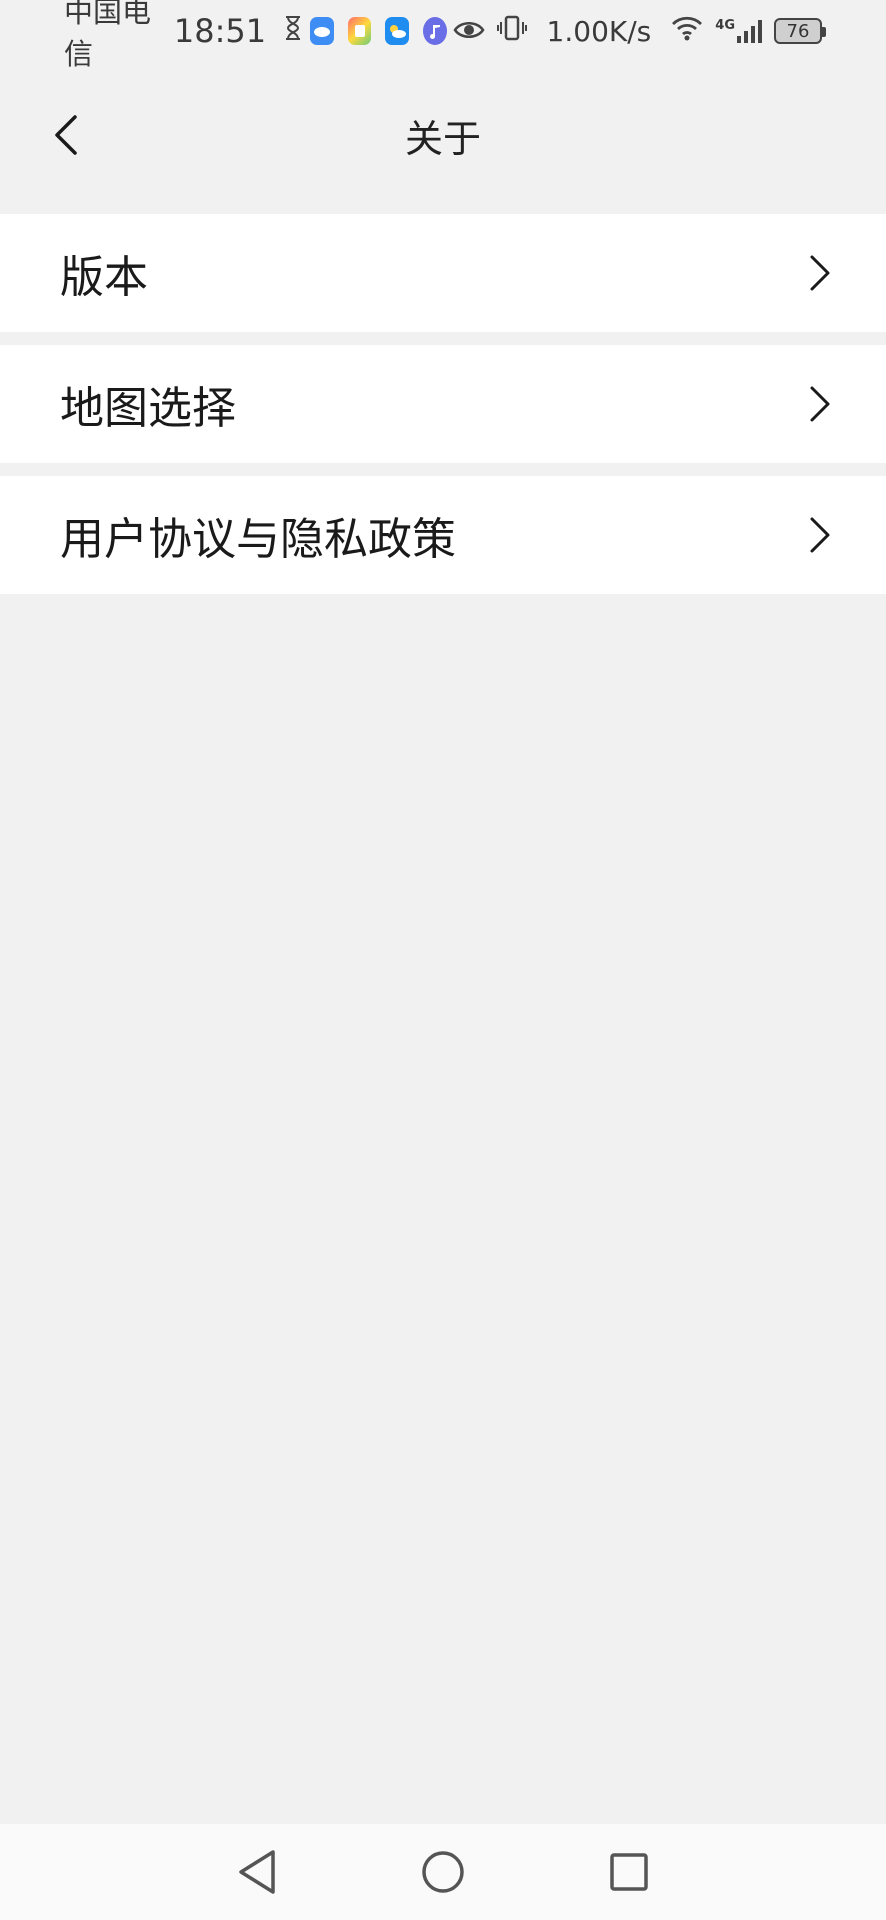 Image resolution: width=886 pixels, height=1920 pixels. I want to click on nav-recents-button, so click(629, 1872).